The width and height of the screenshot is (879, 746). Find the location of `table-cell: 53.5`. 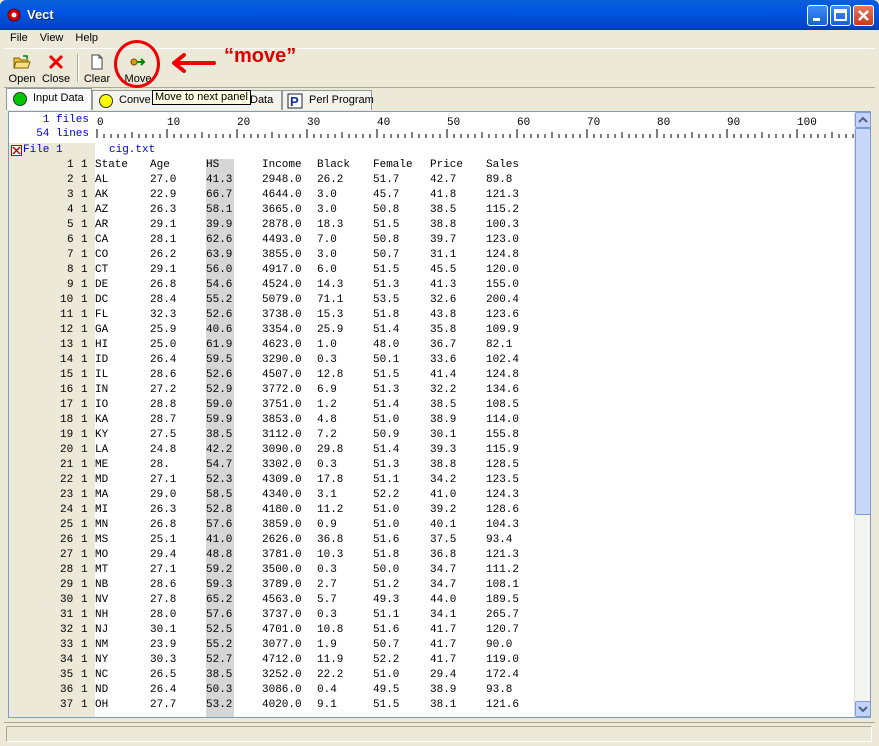

table-cell: 53.5 is located at coordinates (386, 300).